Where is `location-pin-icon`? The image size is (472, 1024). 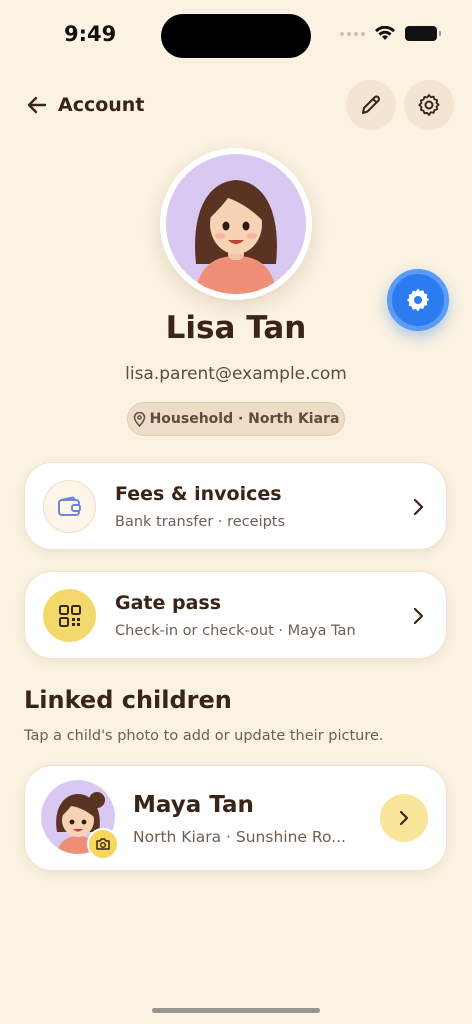
location-pin-icon is located at coordinates (139, 419).